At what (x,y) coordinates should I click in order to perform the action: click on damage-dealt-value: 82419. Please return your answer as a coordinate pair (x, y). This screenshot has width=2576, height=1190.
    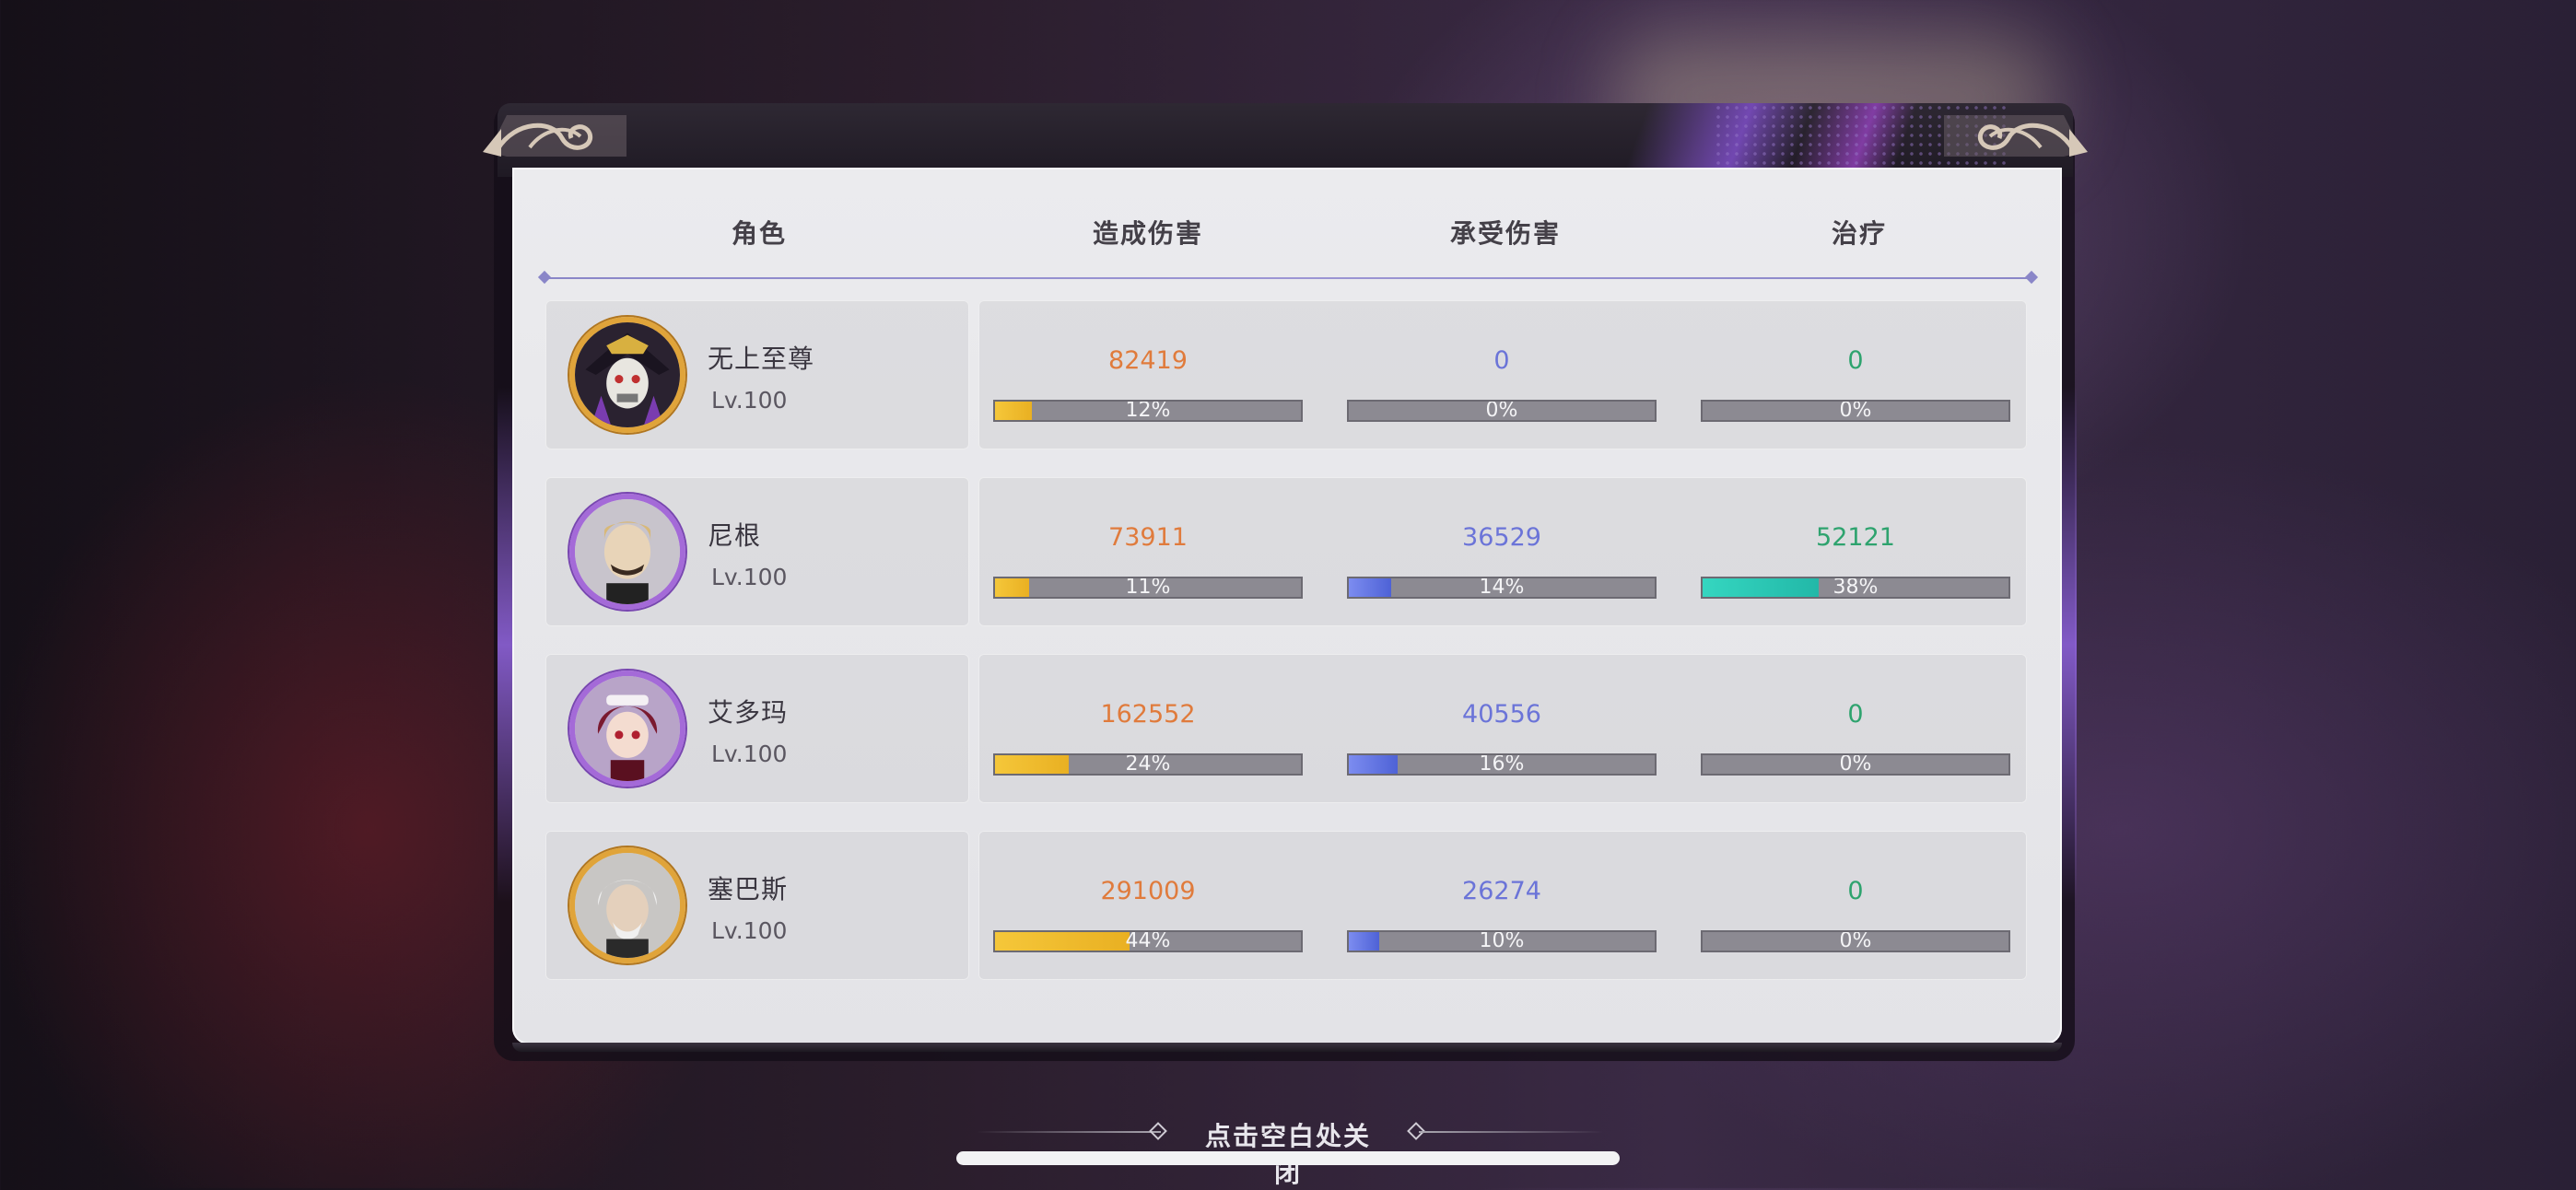
    Looking at the image, I should click on (1148, 360).